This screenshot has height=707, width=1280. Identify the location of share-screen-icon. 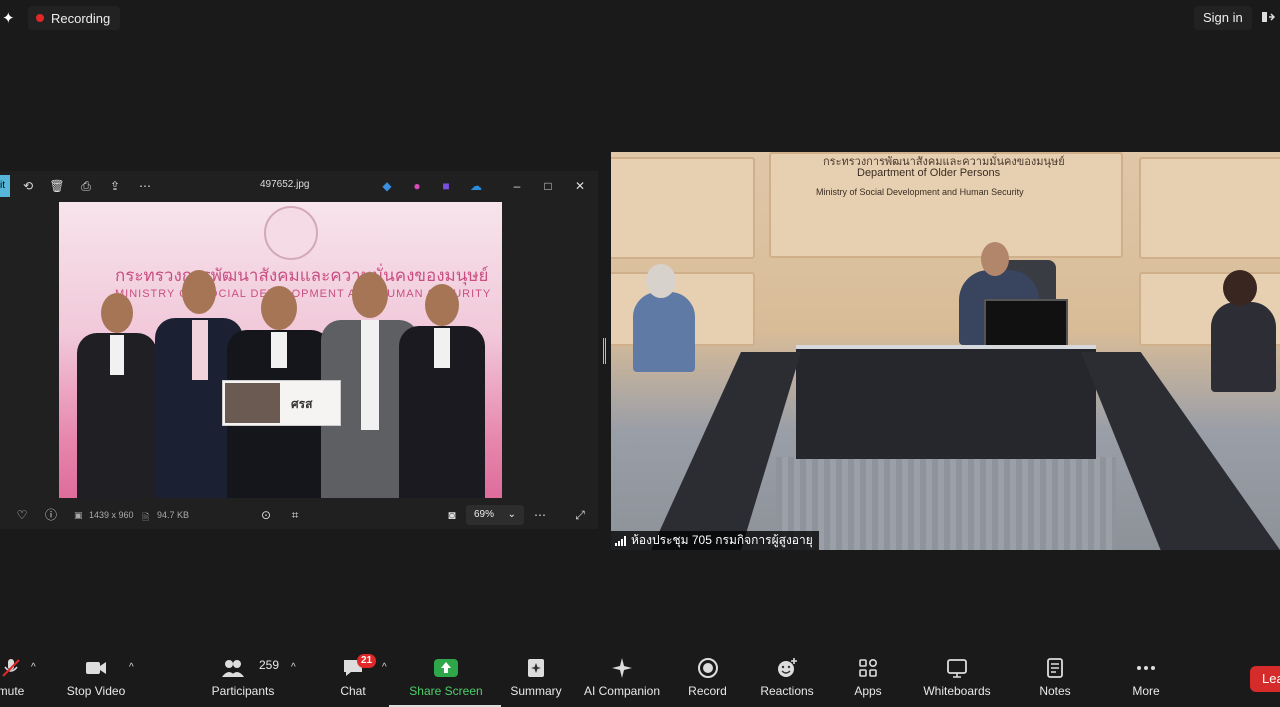
(446, 668).